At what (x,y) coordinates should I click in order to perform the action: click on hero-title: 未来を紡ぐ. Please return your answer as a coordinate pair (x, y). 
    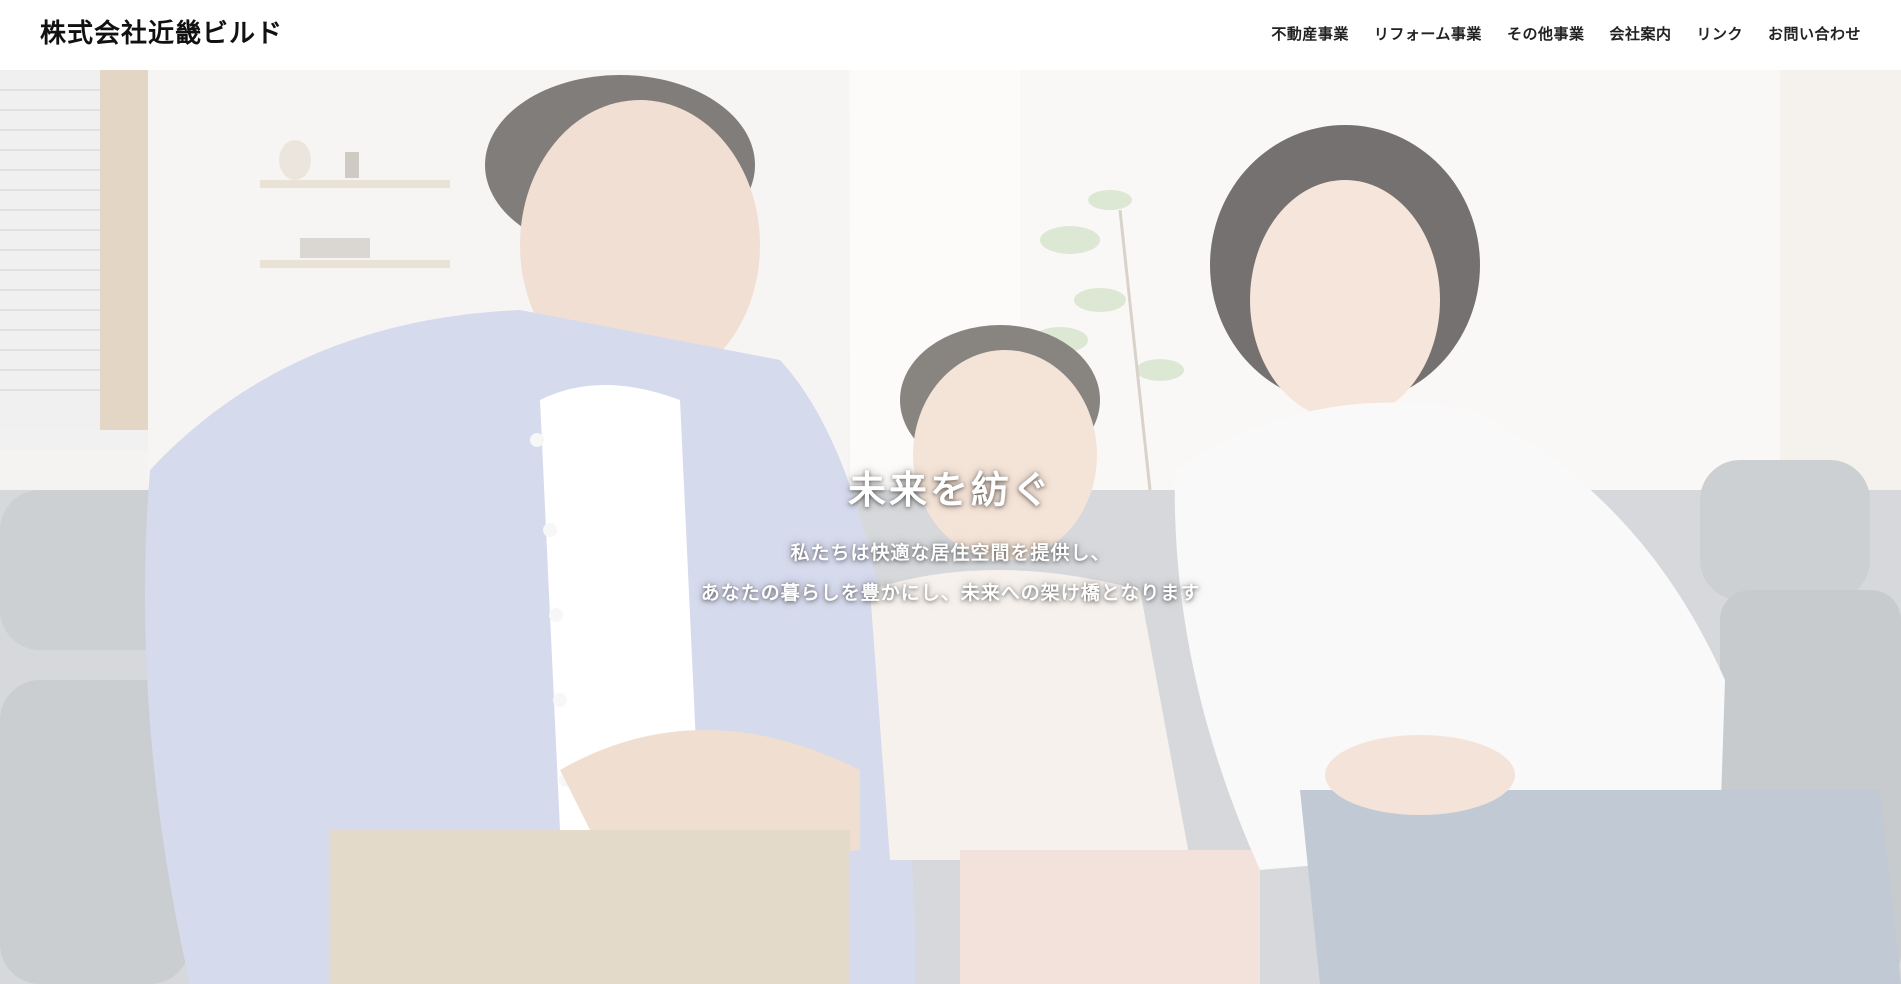
    Looking at the image, I should click on (950, 490).